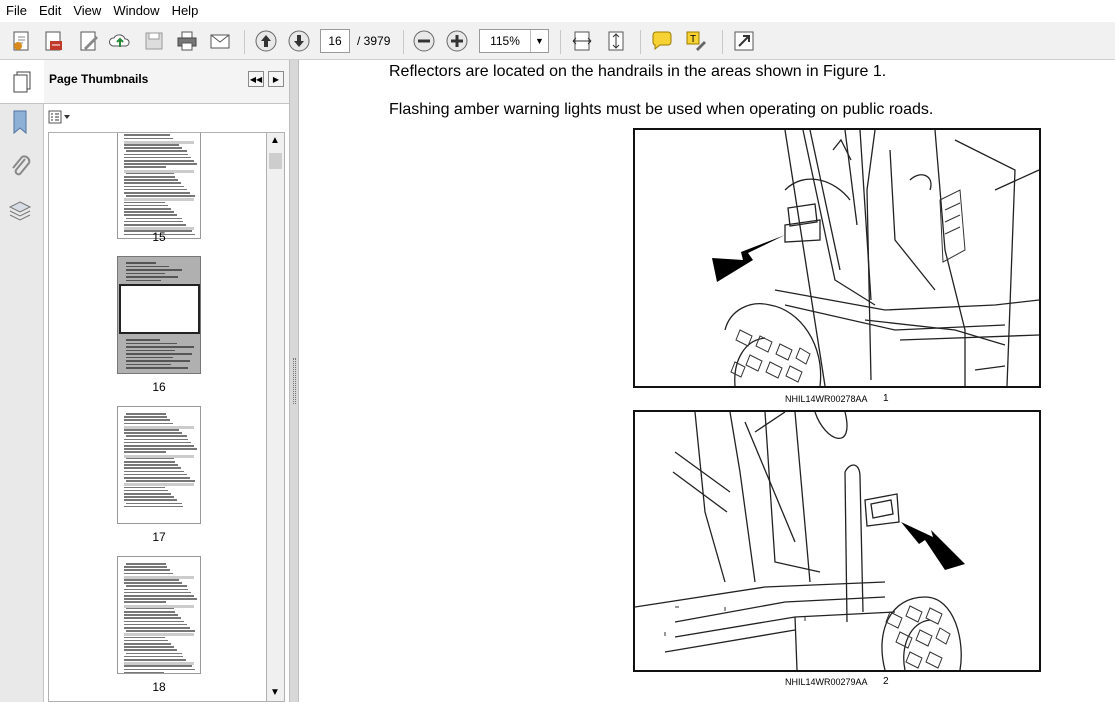 The image size is (1115, 702). I want to click on thumbnail-label: 18, so click(159, 687).